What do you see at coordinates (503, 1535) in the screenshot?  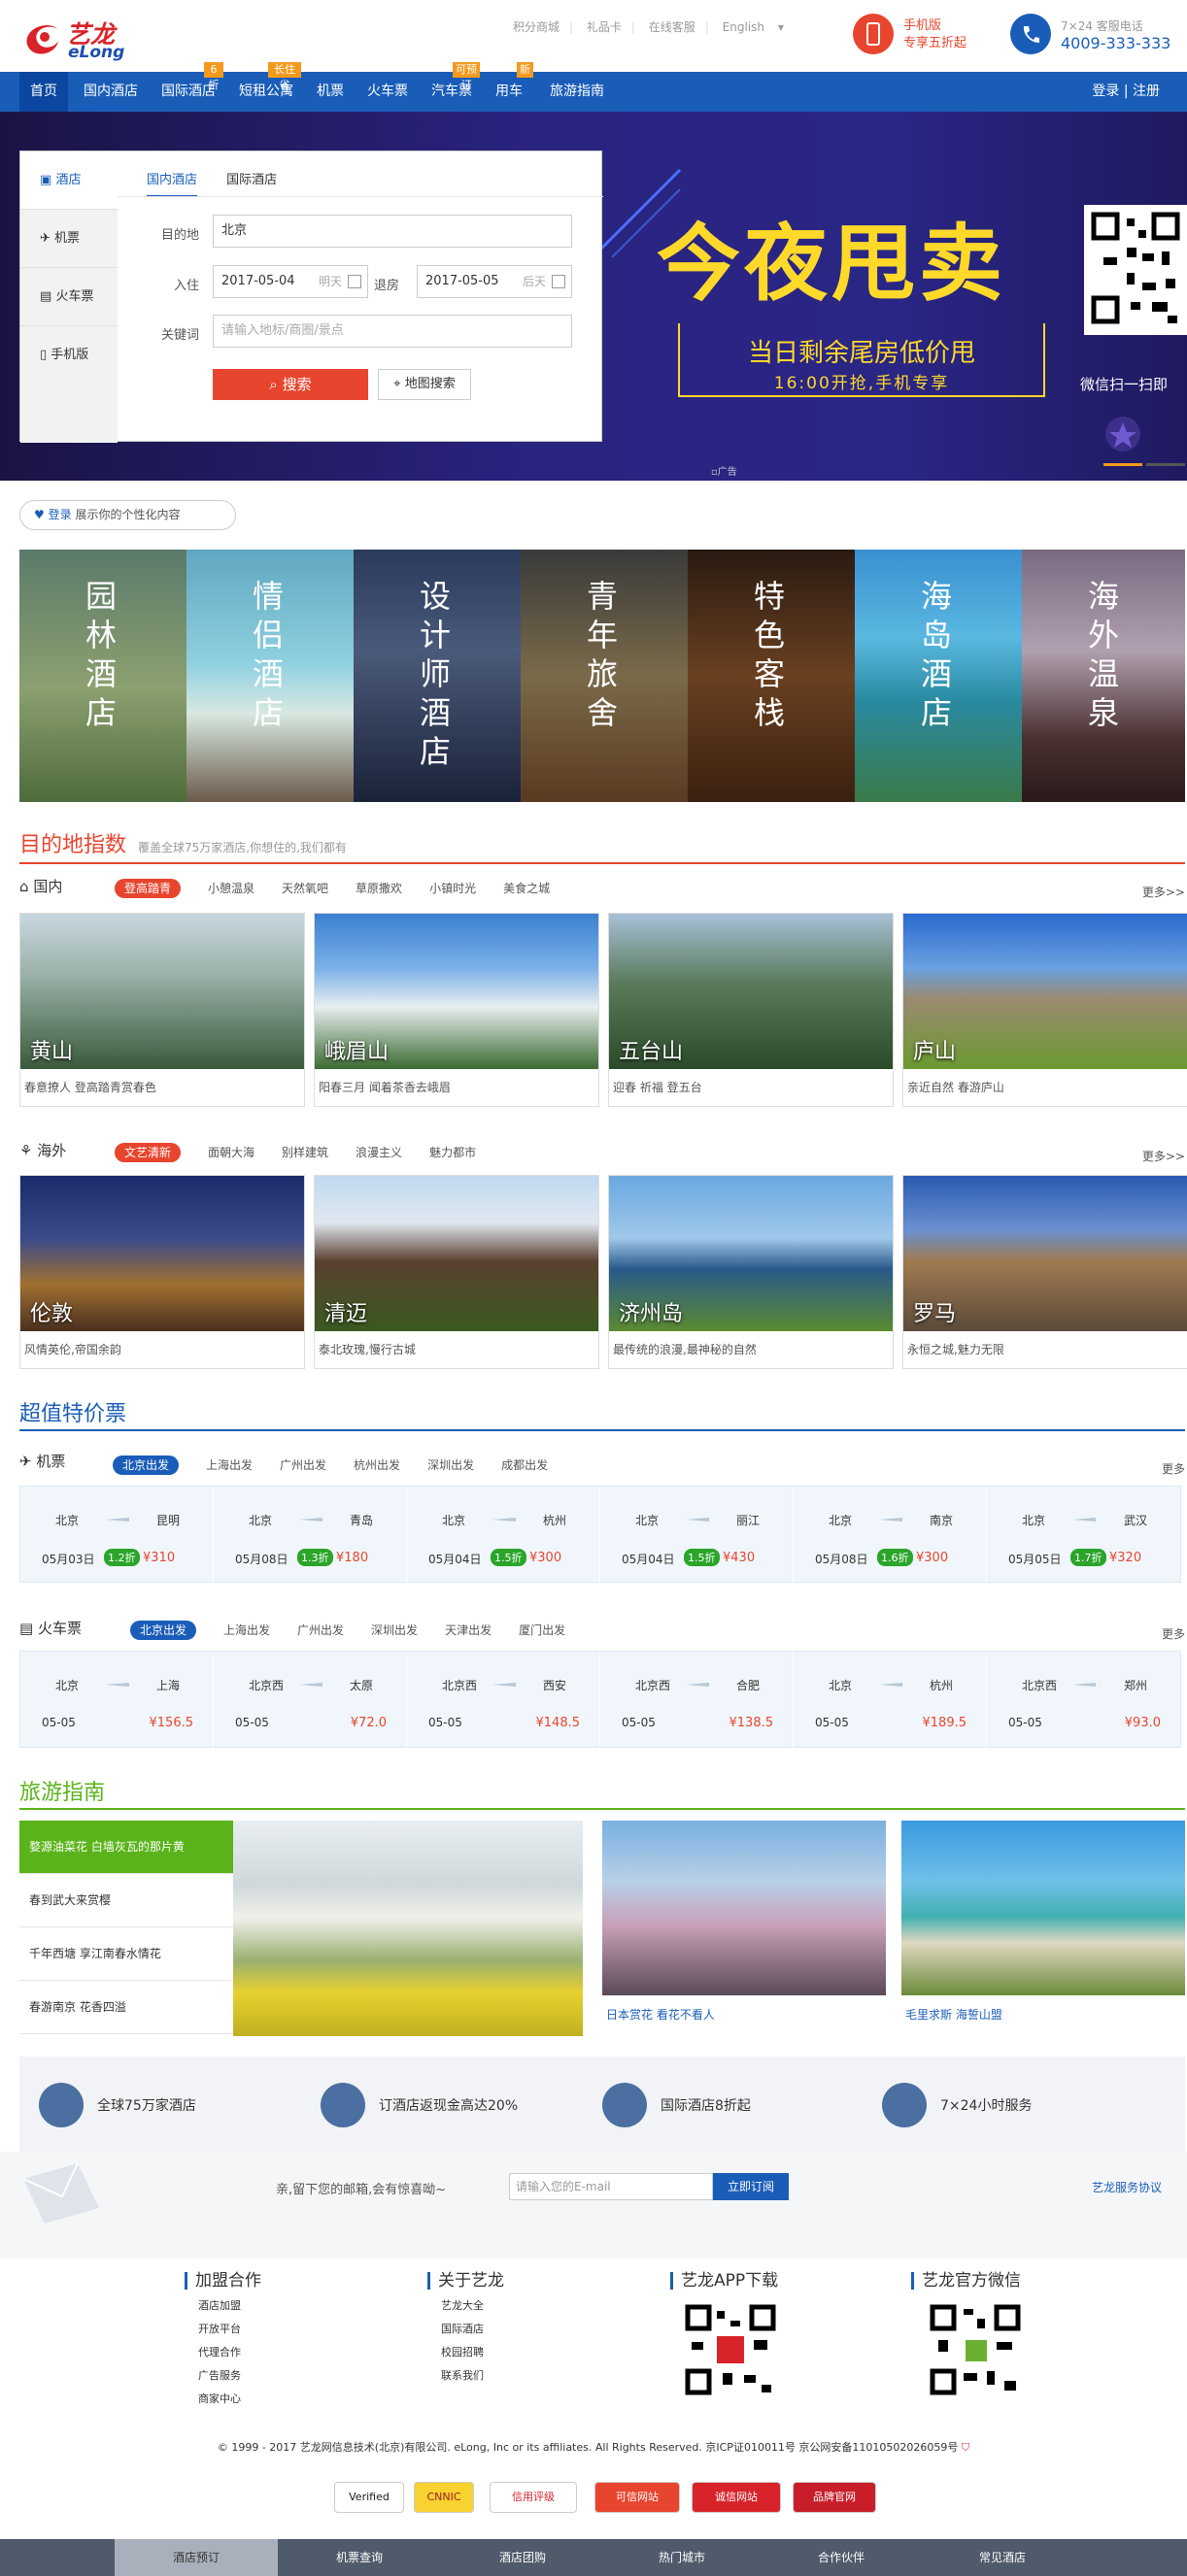 I see `flight-deal: 北京 杭州 05月04日 1.5折 ¥300` at bounding box center [503, 1535].